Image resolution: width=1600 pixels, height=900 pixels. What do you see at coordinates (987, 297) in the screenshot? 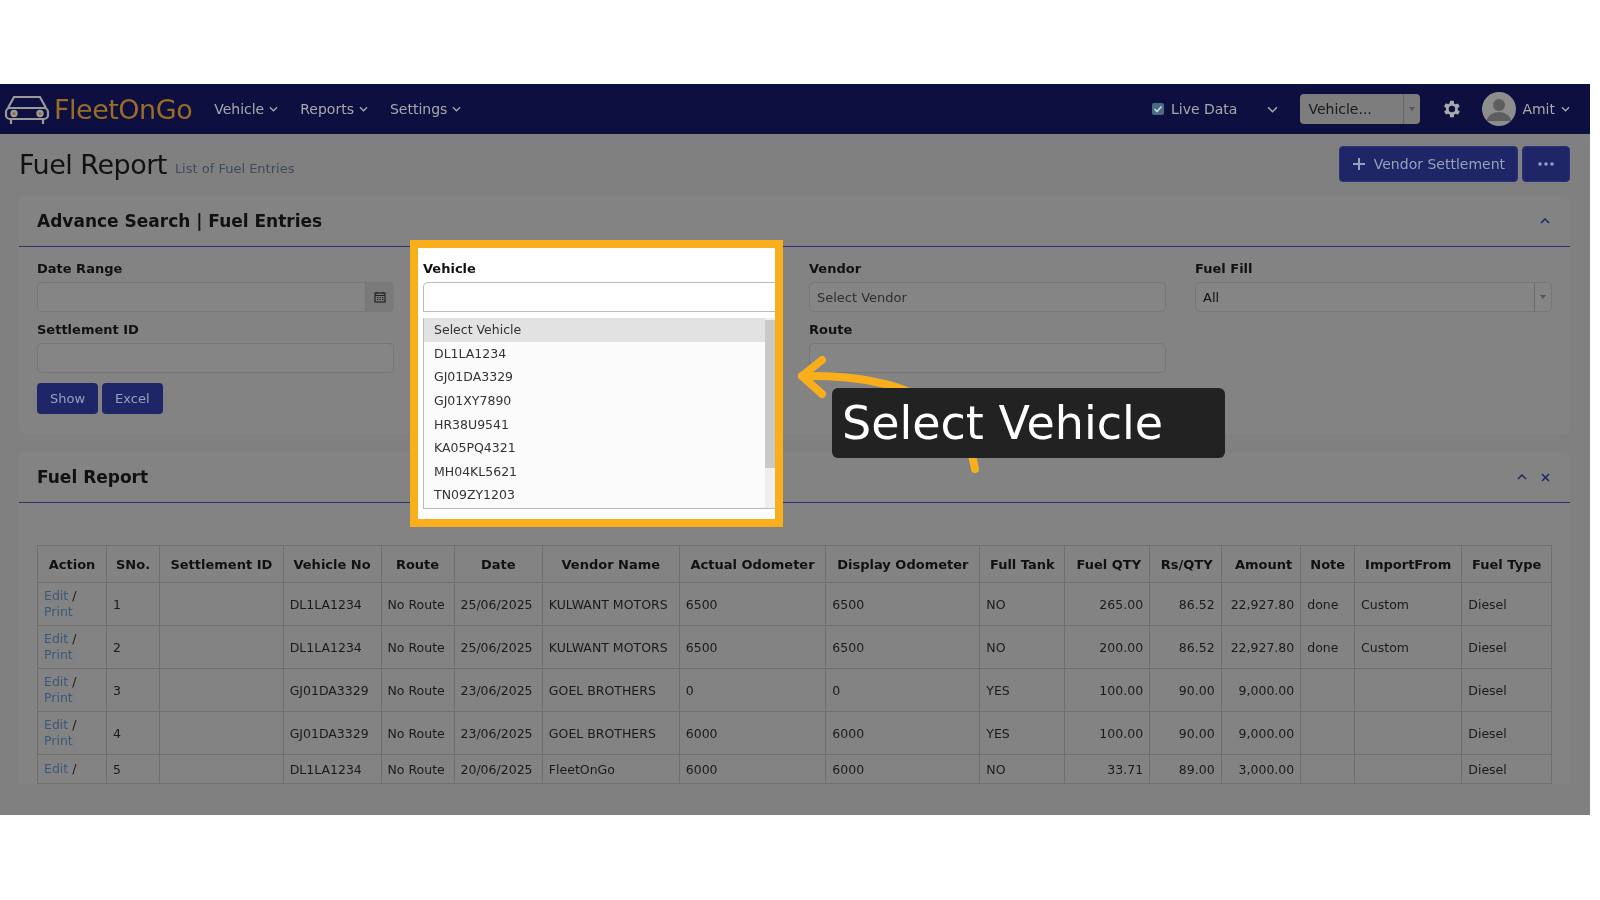
I see `input-field: Select Vendor` at bounding box center [987, 297].